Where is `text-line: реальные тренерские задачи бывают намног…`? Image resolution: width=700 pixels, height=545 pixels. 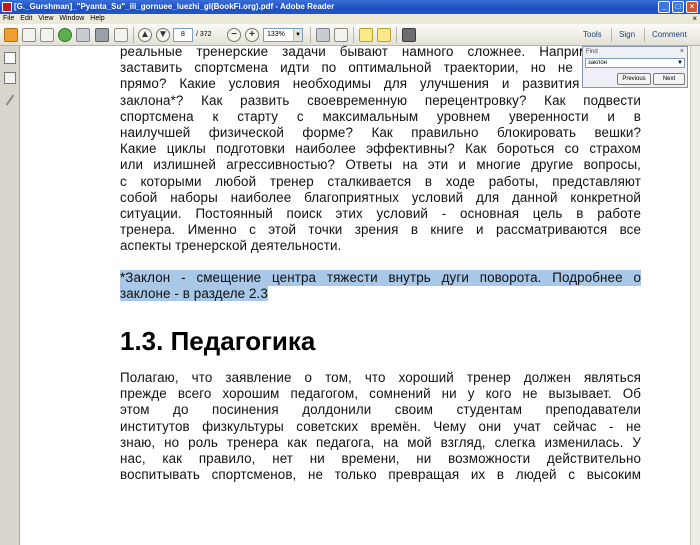
text-line: реальные тренерские задачи бывают намног… is located at coordinates (380, 52).